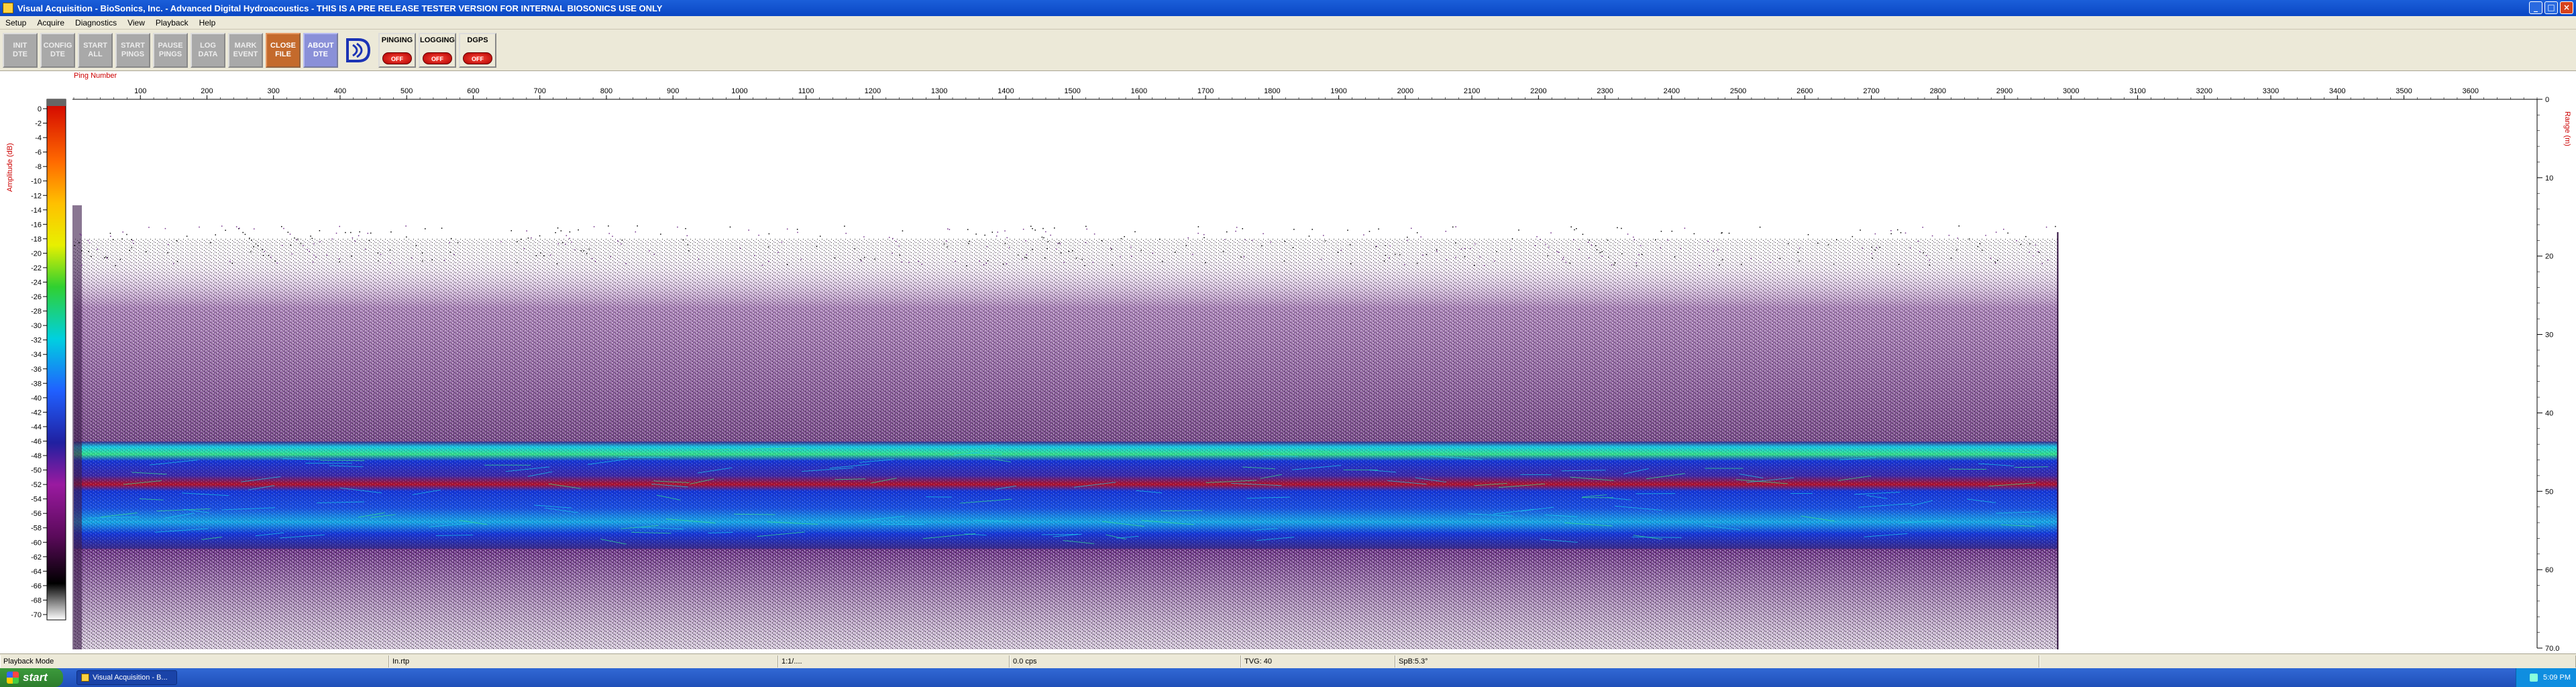 The image size is (2576, 687). I want to click on mark-event-button: MARK EVENT, so click(245, 50).